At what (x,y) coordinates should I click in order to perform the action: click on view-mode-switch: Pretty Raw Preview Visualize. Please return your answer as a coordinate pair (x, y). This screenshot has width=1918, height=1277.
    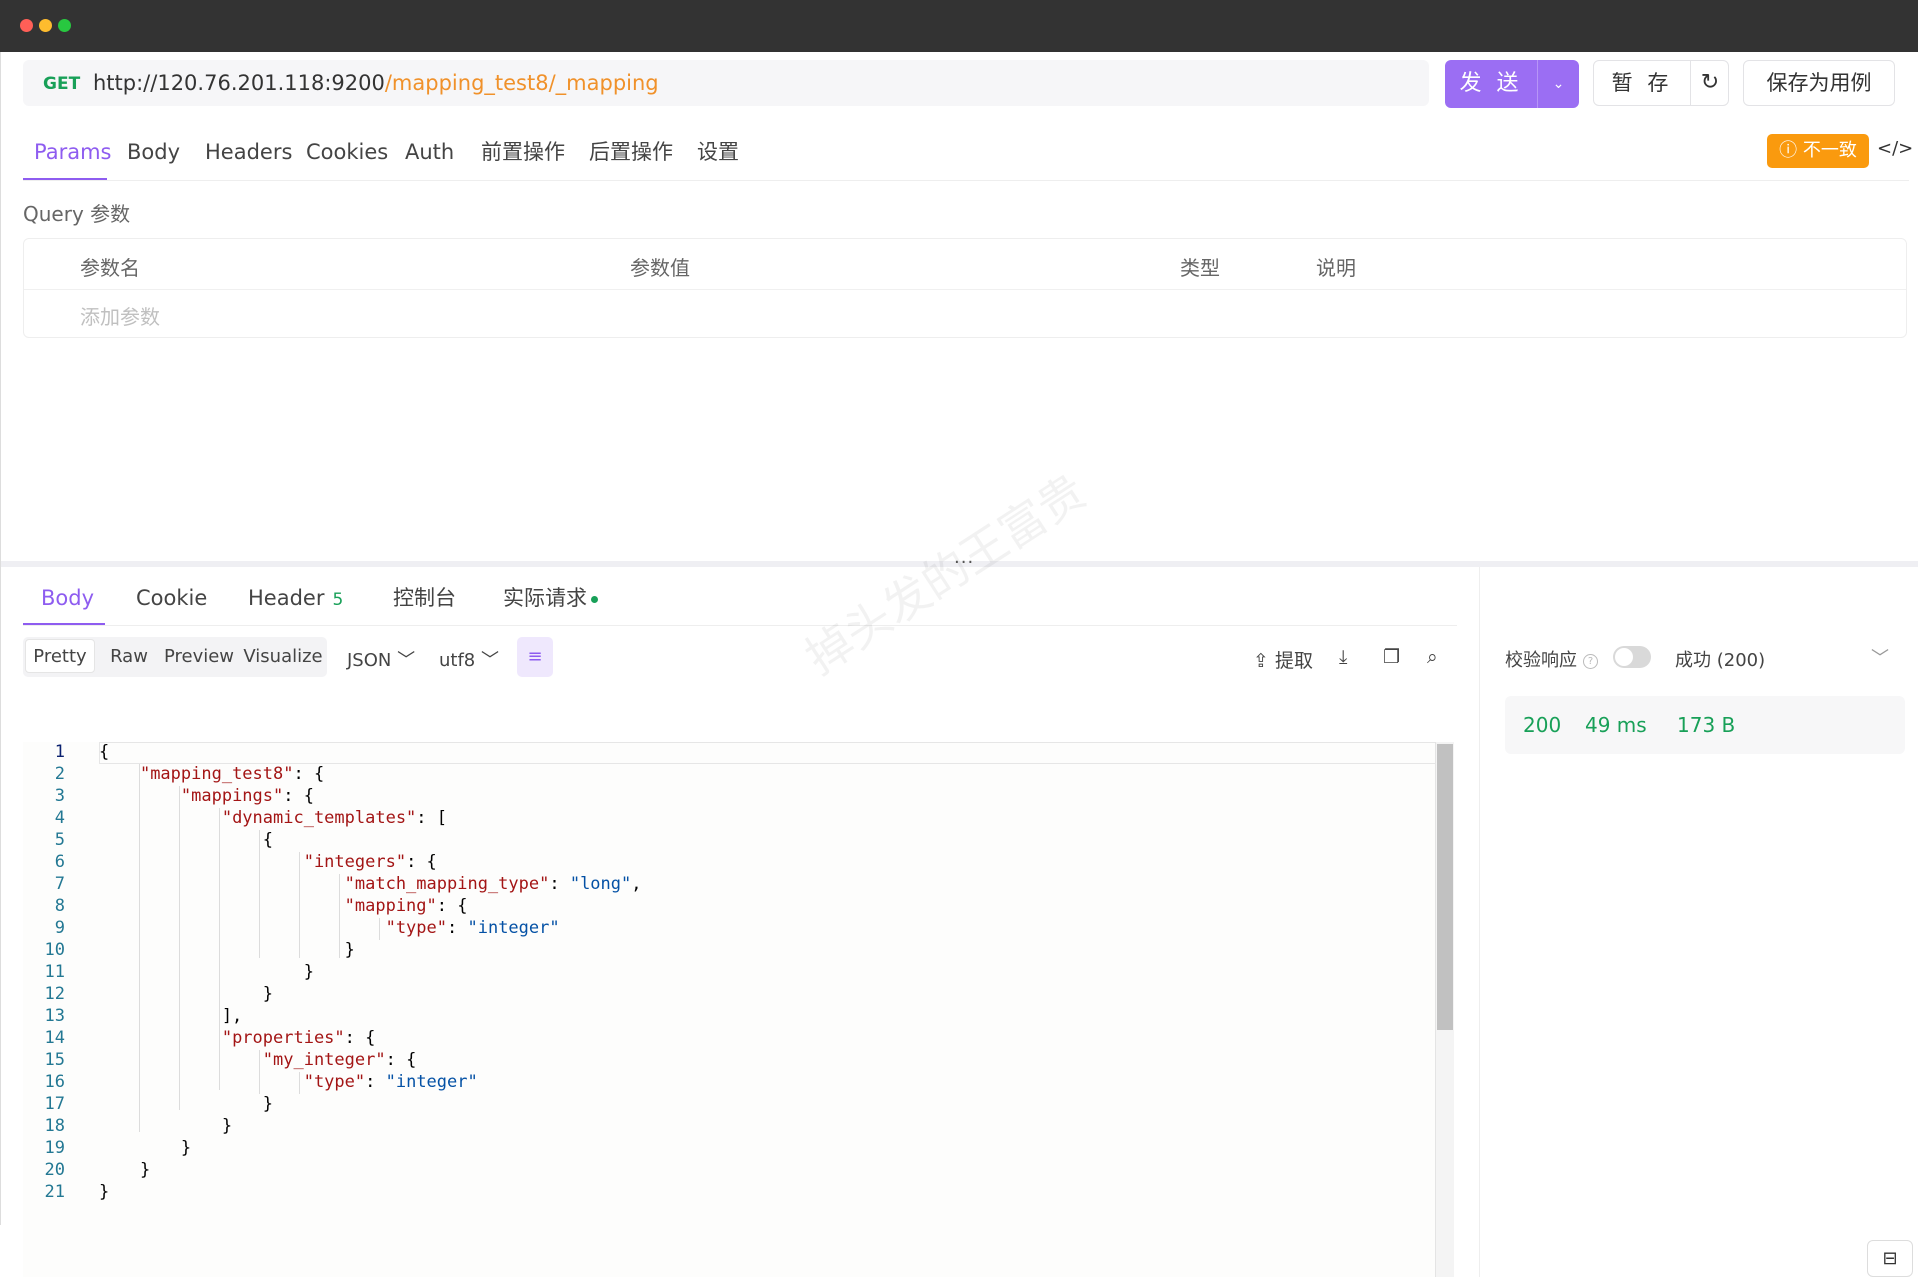
    Looking at the image, I should click on (175, 657).